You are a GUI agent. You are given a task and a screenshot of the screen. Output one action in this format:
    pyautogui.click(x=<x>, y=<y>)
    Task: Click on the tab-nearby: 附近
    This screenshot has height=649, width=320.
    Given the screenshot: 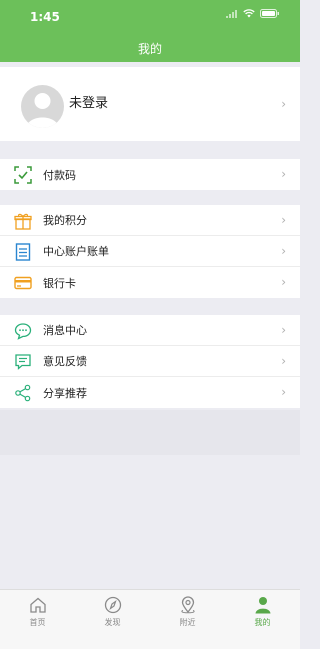 What is the action you would take?
    pyautogui.click(x=187, y=619)
    